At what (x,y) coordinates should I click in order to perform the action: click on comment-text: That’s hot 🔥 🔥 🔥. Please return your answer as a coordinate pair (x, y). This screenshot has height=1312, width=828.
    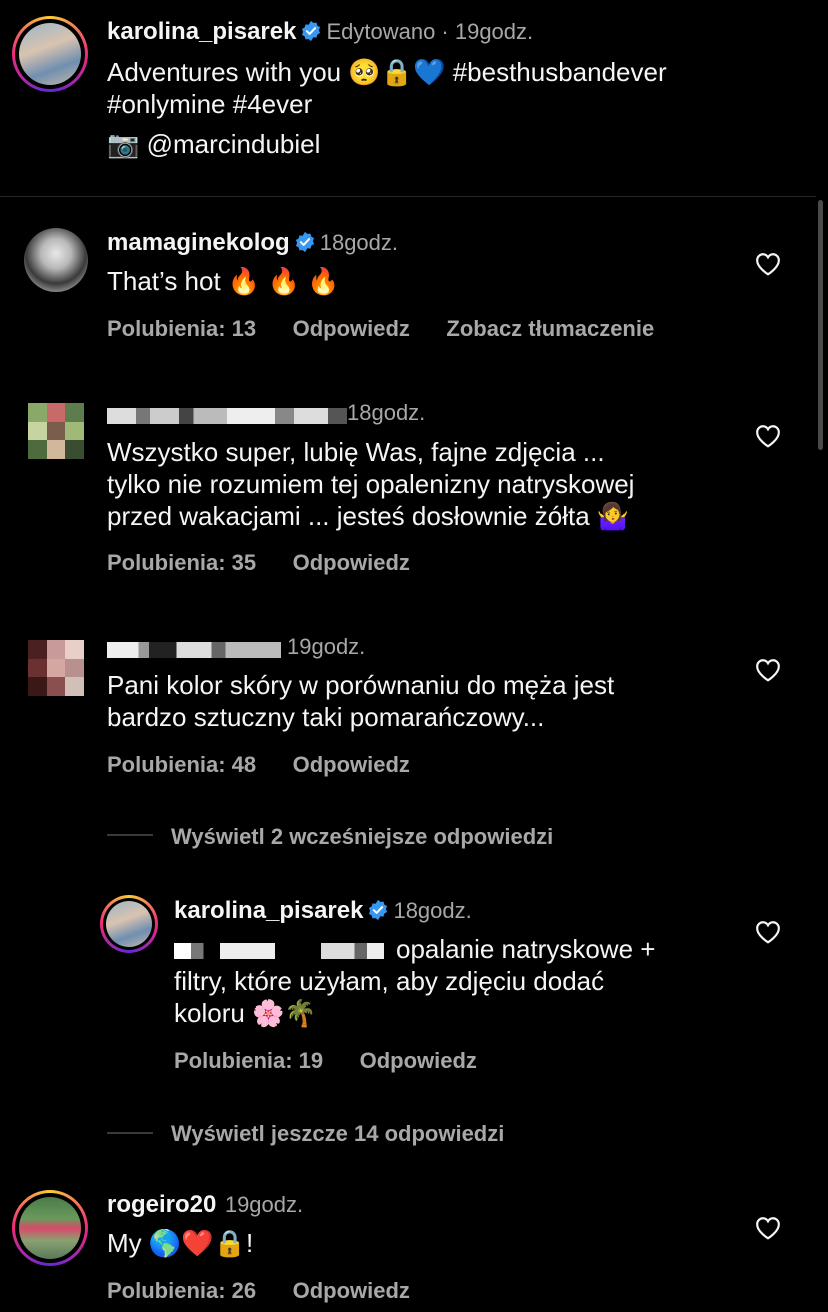
    Looking at the image, I should click on (223, 281).